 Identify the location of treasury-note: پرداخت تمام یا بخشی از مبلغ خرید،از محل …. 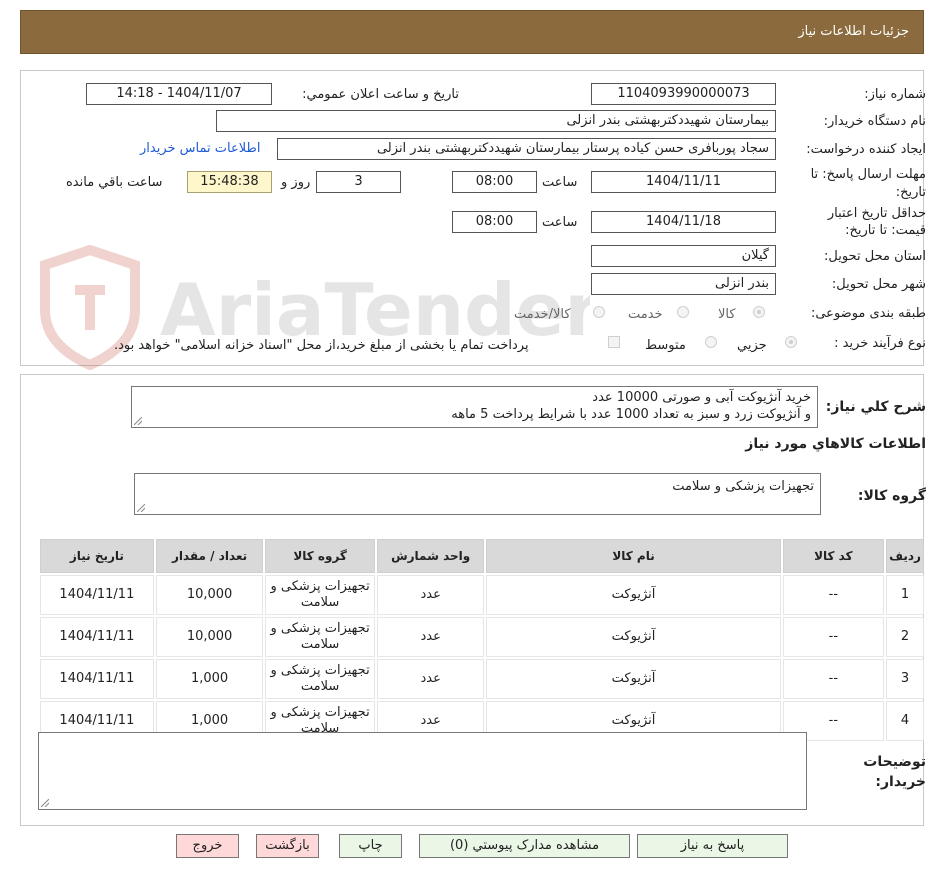
(321, 345).